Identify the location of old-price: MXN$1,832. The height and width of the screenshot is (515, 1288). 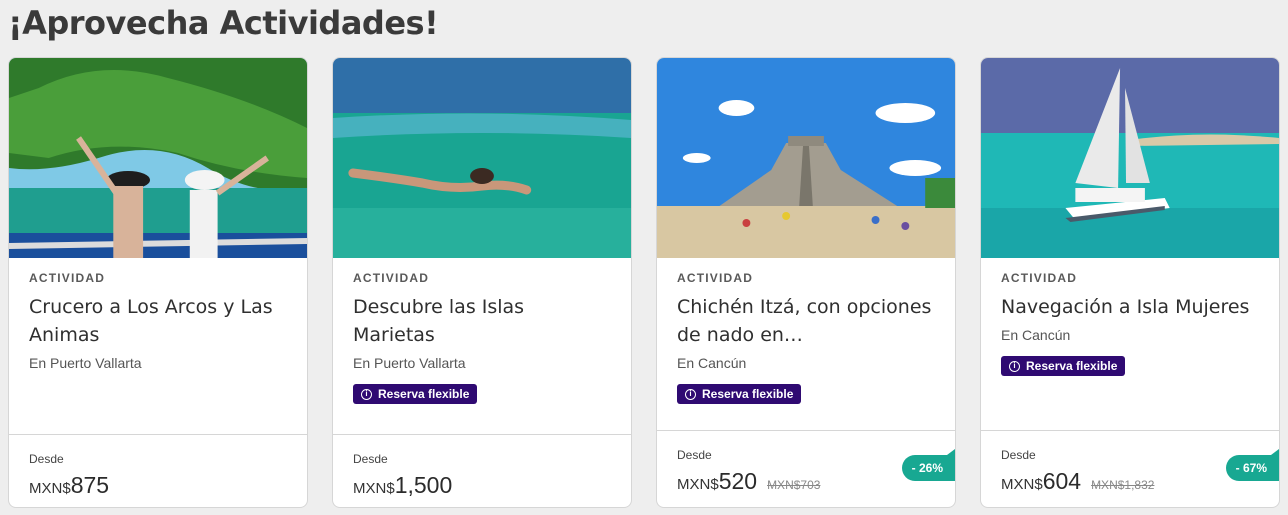
(1123, 485).